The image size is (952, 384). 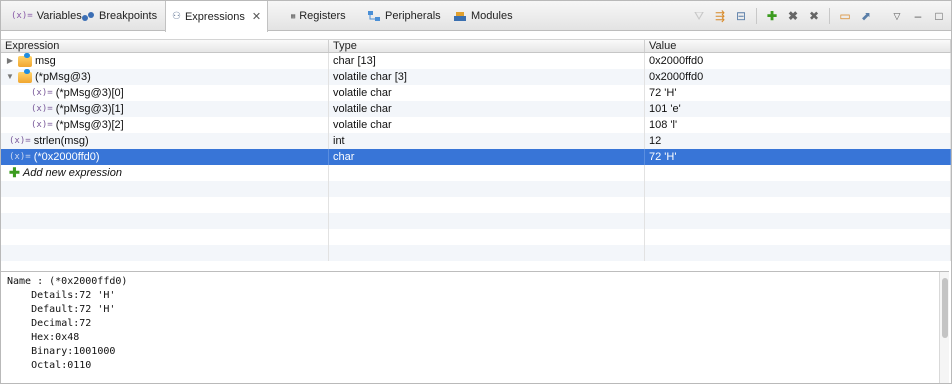 What do you see at coordinates (492, 16) in the screenshot?
I see `tab-modules-label: Modules` at bounding box center [492, 16].